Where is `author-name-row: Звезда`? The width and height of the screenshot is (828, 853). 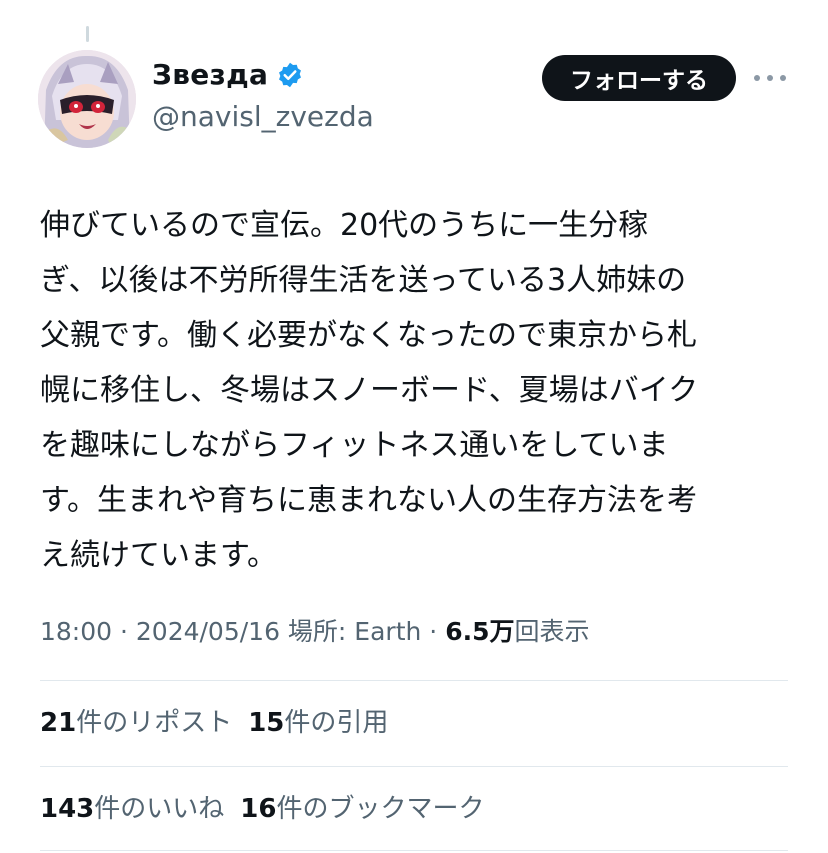 author-name-row: Звезда is located at coordinates (228, 74).